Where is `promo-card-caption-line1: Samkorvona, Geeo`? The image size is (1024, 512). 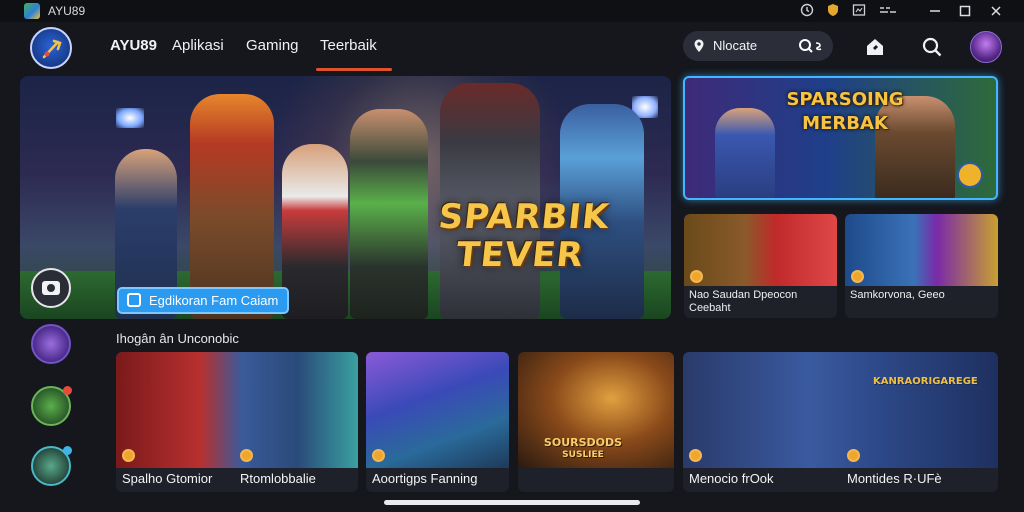 promo-card-caption-line1: Samkorvona, Geeo is located at coordinates (897, 295).